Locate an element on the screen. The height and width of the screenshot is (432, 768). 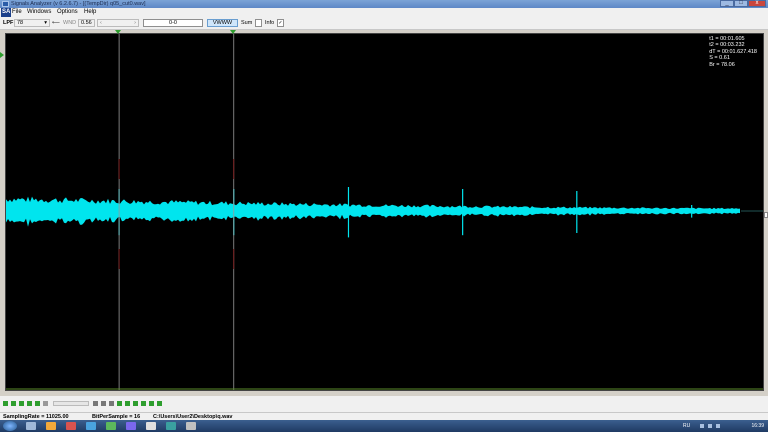
start-button is located at coordinates (10, 426).